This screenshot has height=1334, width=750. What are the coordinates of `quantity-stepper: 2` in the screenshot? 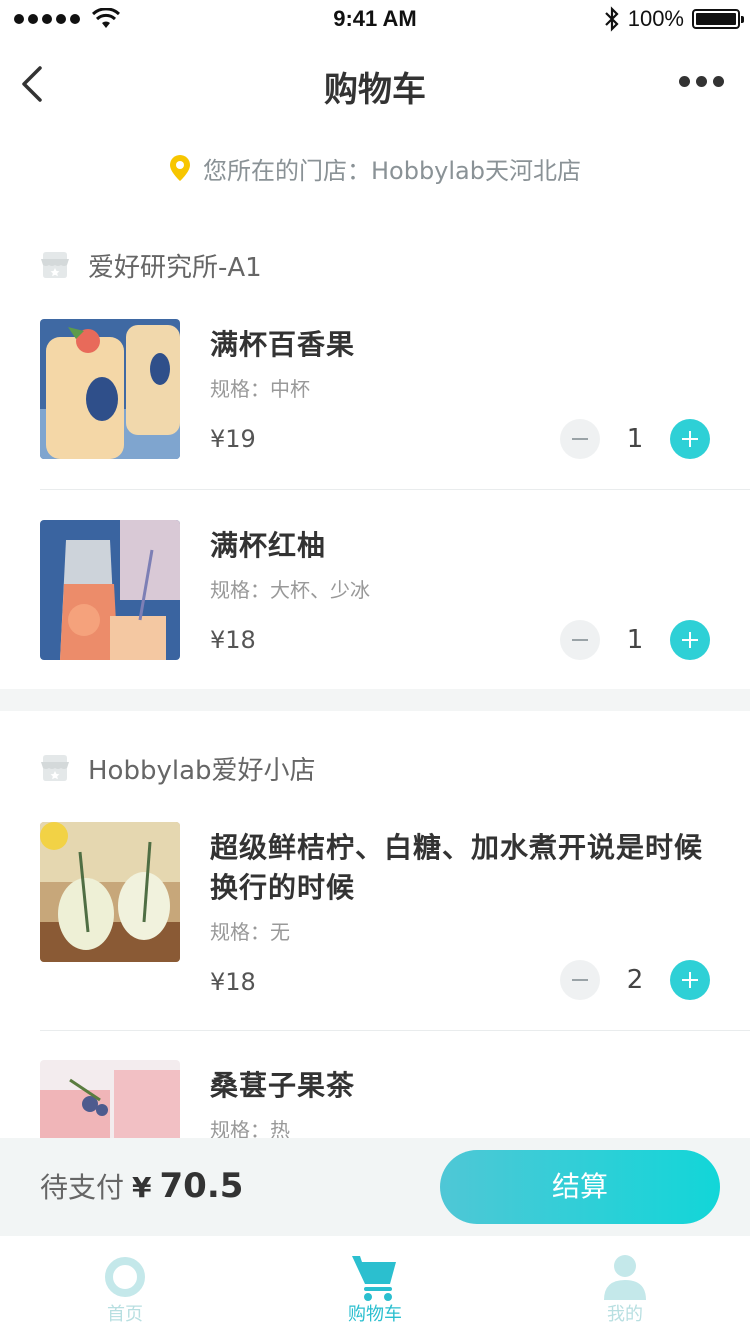 It's located at (635, 980).